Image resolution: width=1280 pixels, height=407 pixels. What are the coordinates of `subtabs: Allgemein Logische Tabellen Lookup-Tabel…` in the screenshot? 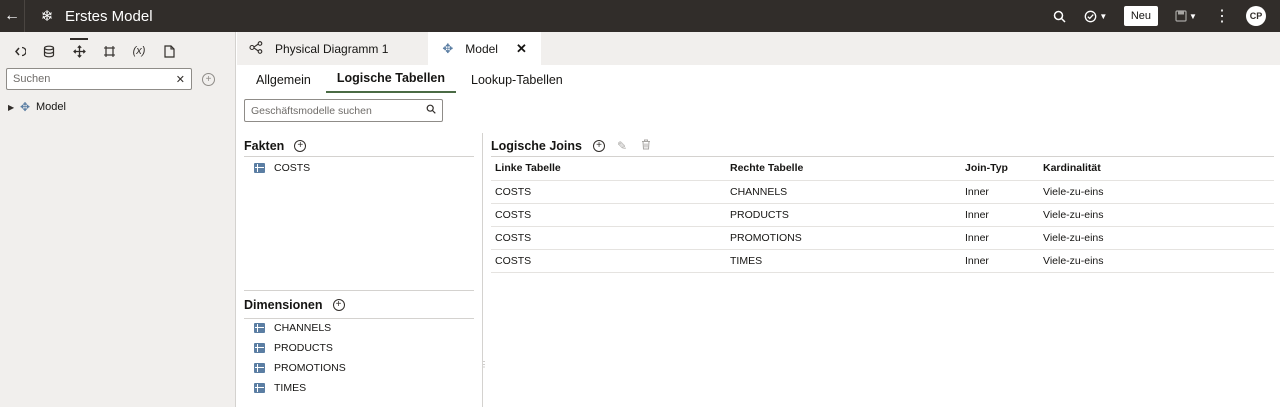 It's located at (758, 79).